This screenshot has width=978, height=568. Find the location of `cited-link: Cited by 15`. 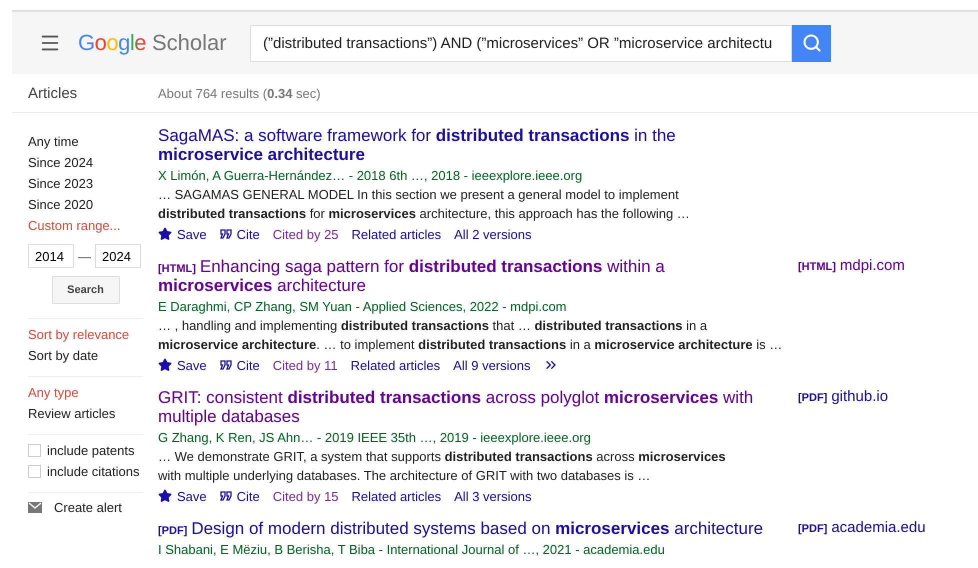

cited-link: Cited by 15 is located at coordinates (305, 496).